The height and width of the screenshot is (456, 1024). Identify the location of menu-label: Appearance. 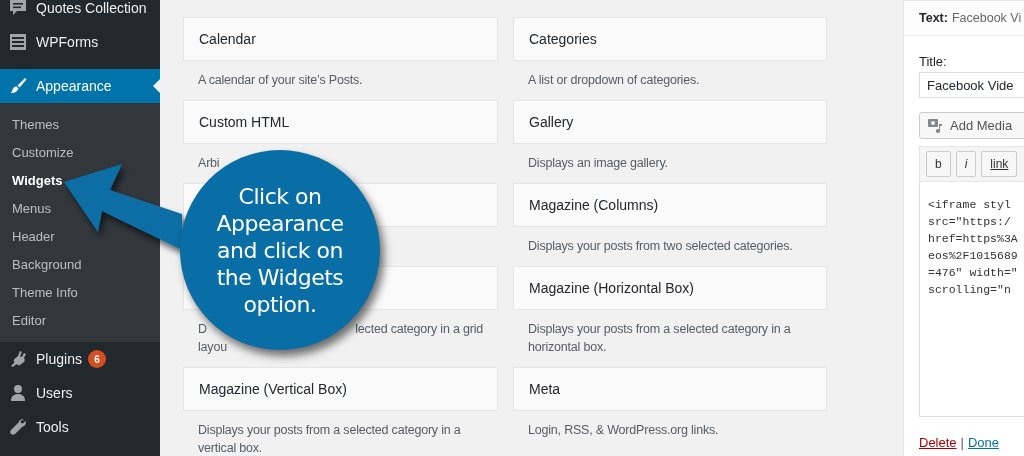
(74, 86).